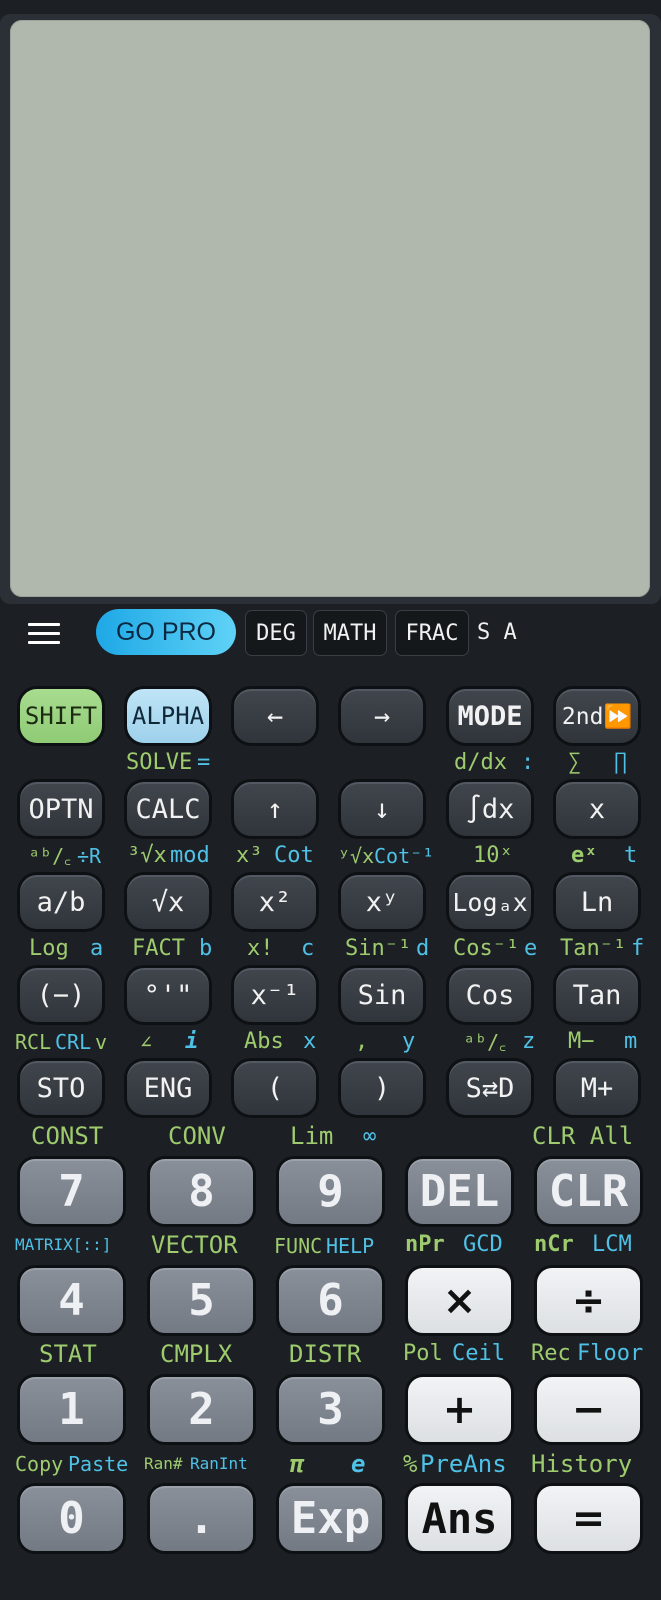 The width and height of the screenshot is (661, 1600). What do you see at coordinates (168, 809) in the screenshot?
I see `calc-button: CALC` at bounding box center [168, 809].